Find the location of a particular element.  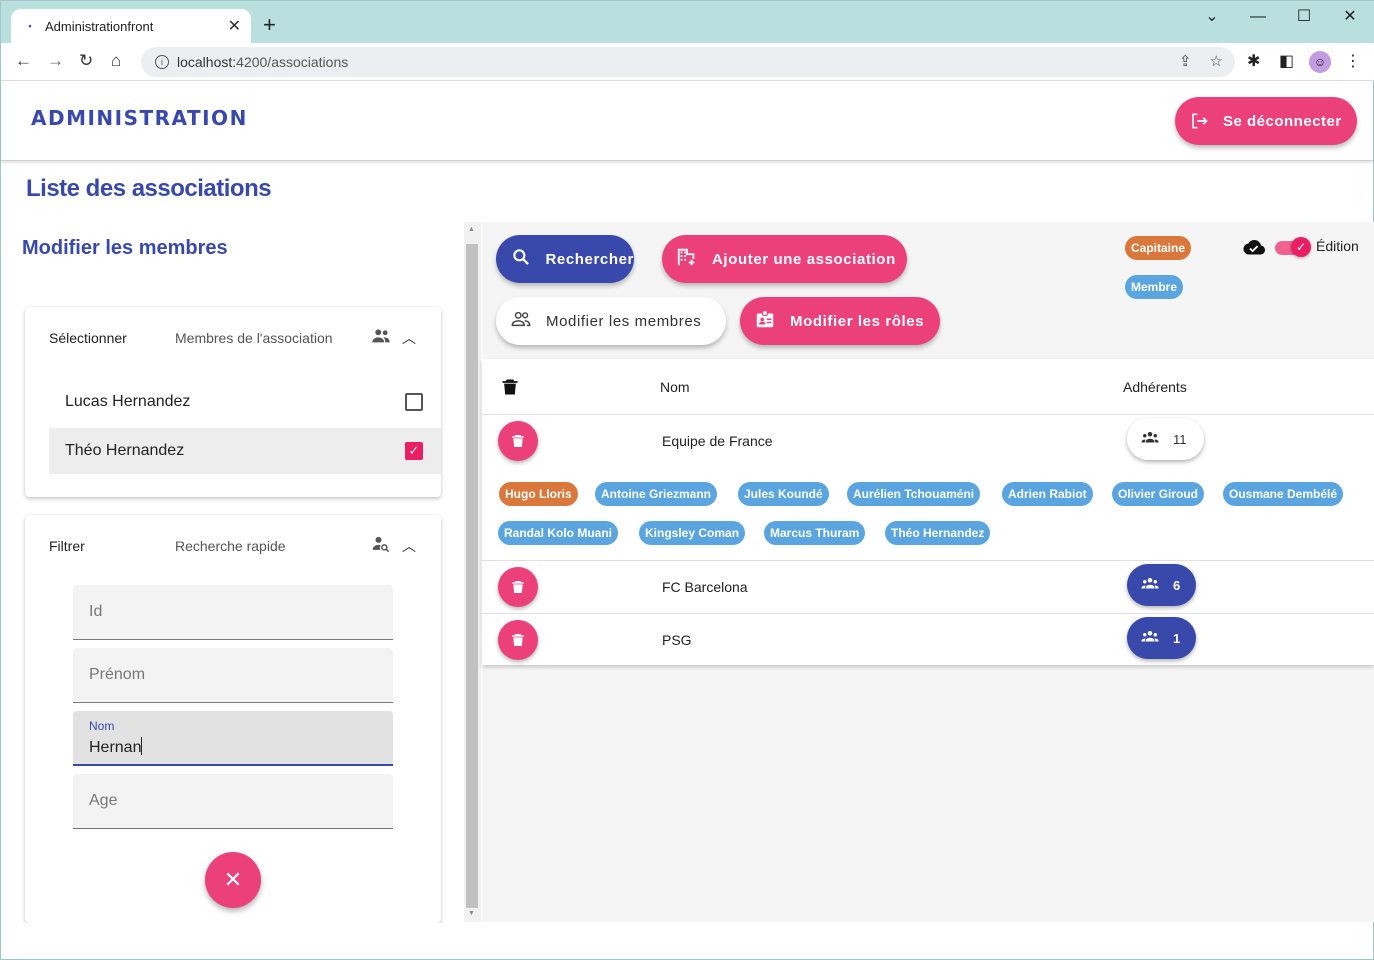

members-count-button: 11 is located at coordinates (1165, 439).